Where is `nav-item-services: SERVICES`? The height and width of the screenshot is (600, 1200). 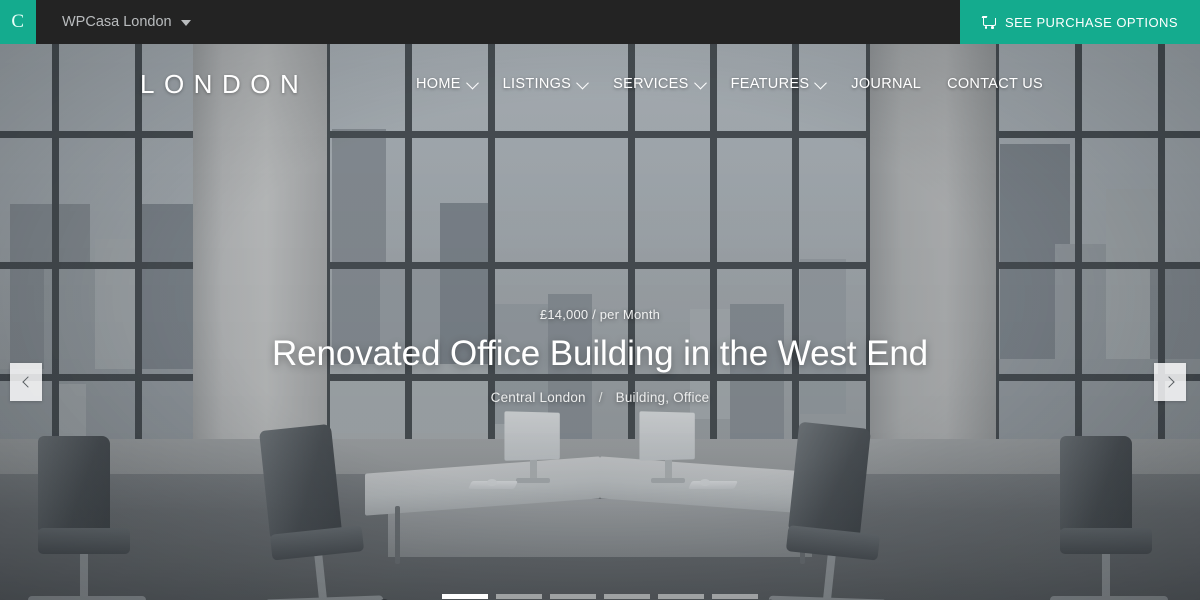
nav-item-services: SERVICES is located at coordinates (658, 84).